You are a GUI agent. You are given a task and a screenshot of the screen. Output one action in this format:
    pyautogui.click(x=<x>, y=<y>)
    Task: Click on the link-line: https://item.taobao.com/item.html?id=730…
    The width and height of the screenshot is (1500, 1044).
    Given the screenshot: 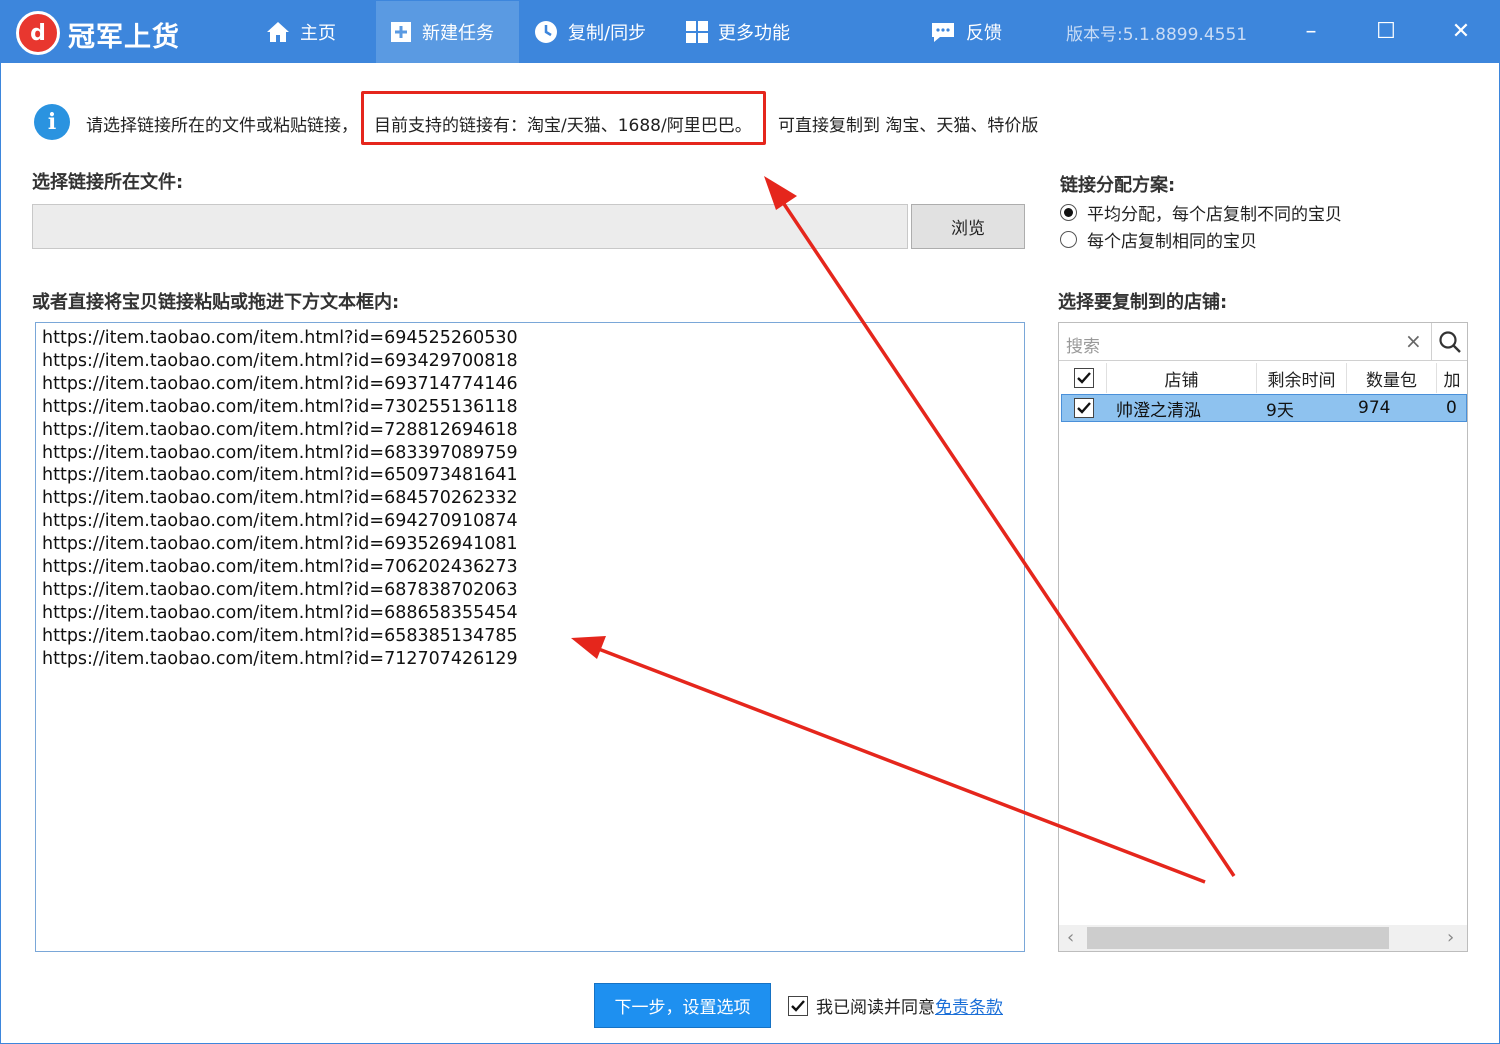 What is the action you would take?
    pyautogui.click(x=280, y=406)
    